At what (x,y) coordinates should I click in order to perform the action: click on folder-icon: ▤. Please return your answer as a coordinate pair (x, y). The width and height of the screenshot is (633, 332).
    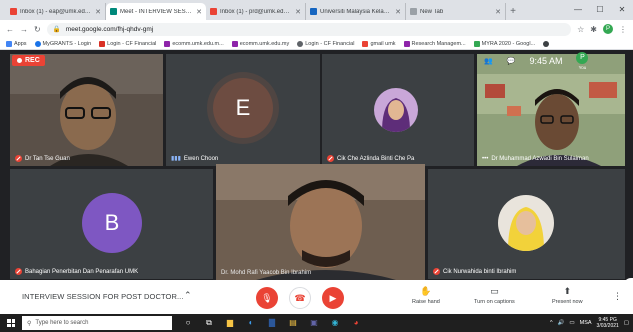
    Looking at the image, I should click on (293, 323).